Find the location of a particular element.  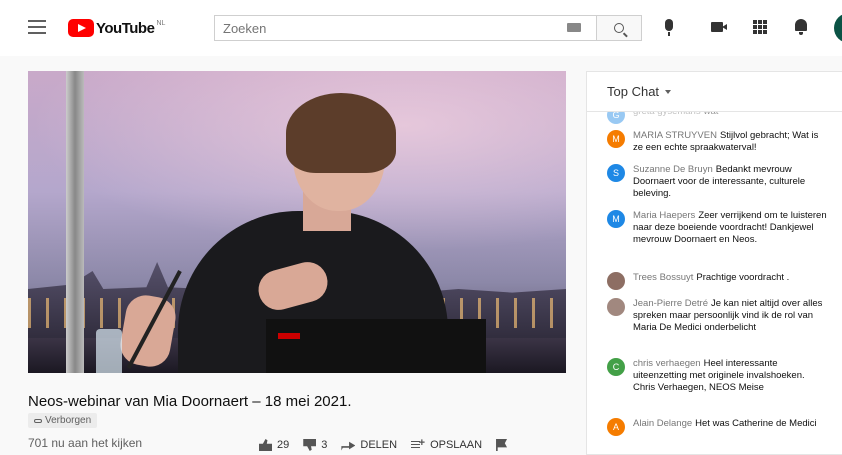

thumbs-up-icon is located at coordinates (265, 445).